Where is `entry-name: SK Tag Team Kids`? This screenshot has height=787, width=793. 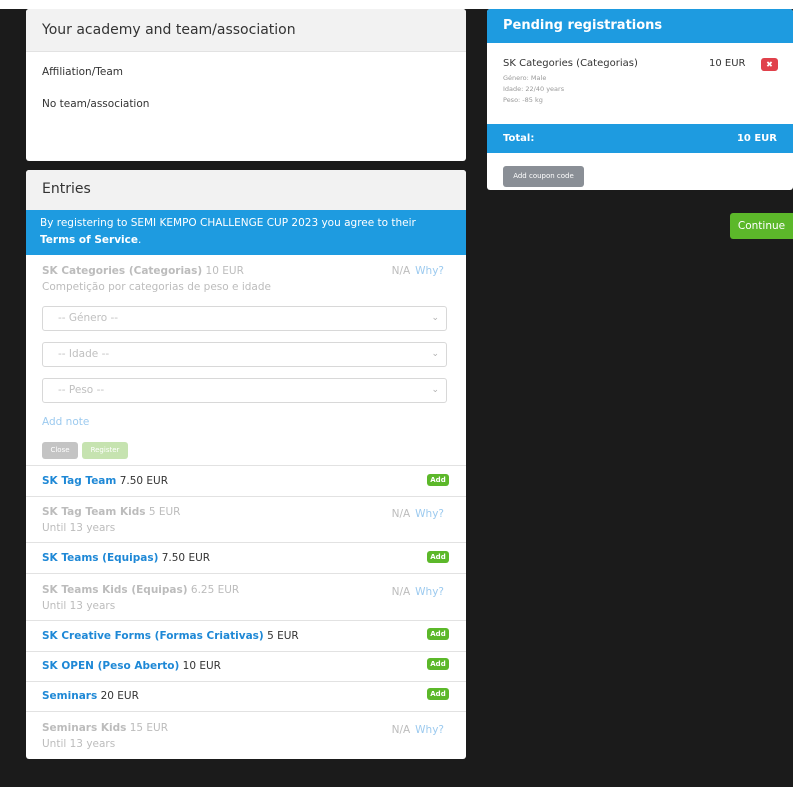 entry-name: SK Tag Team Kids is located at coordinates (94, 512).